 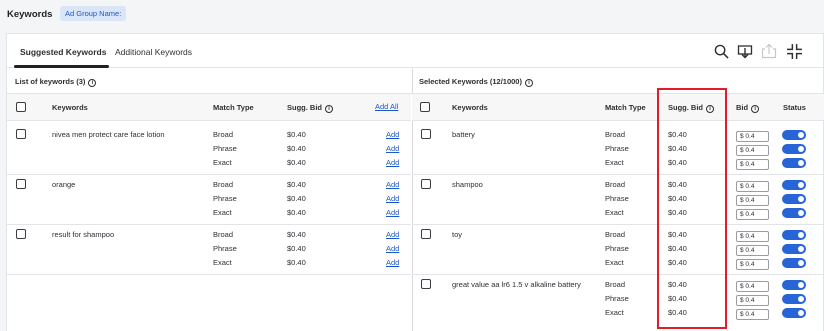 What do you see at coordinates (30, 14) in the screenshot?
I see `page-title: Keywords` at bounding box center [30, 14].